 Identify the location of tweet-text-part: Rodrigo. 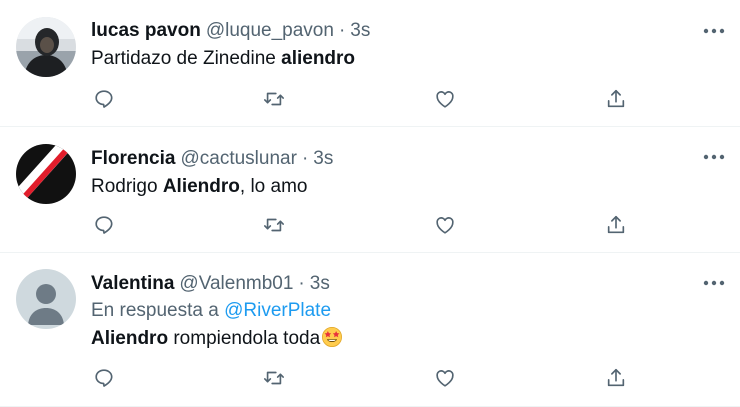
(127, 186).